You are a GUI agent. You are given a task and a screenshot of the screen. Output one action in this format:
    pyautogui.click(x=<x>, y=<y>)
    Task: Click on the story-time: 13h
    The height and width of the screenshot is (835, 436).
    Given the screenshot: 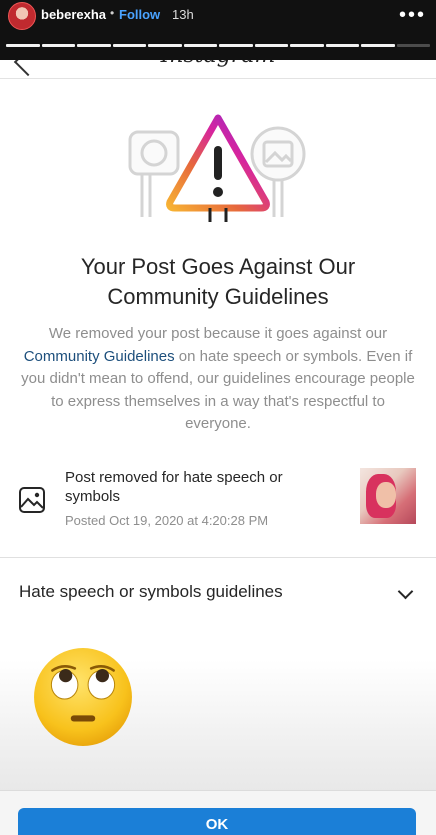 What is the action you would take?
    pyautogui.click(x=183, y=14)
    